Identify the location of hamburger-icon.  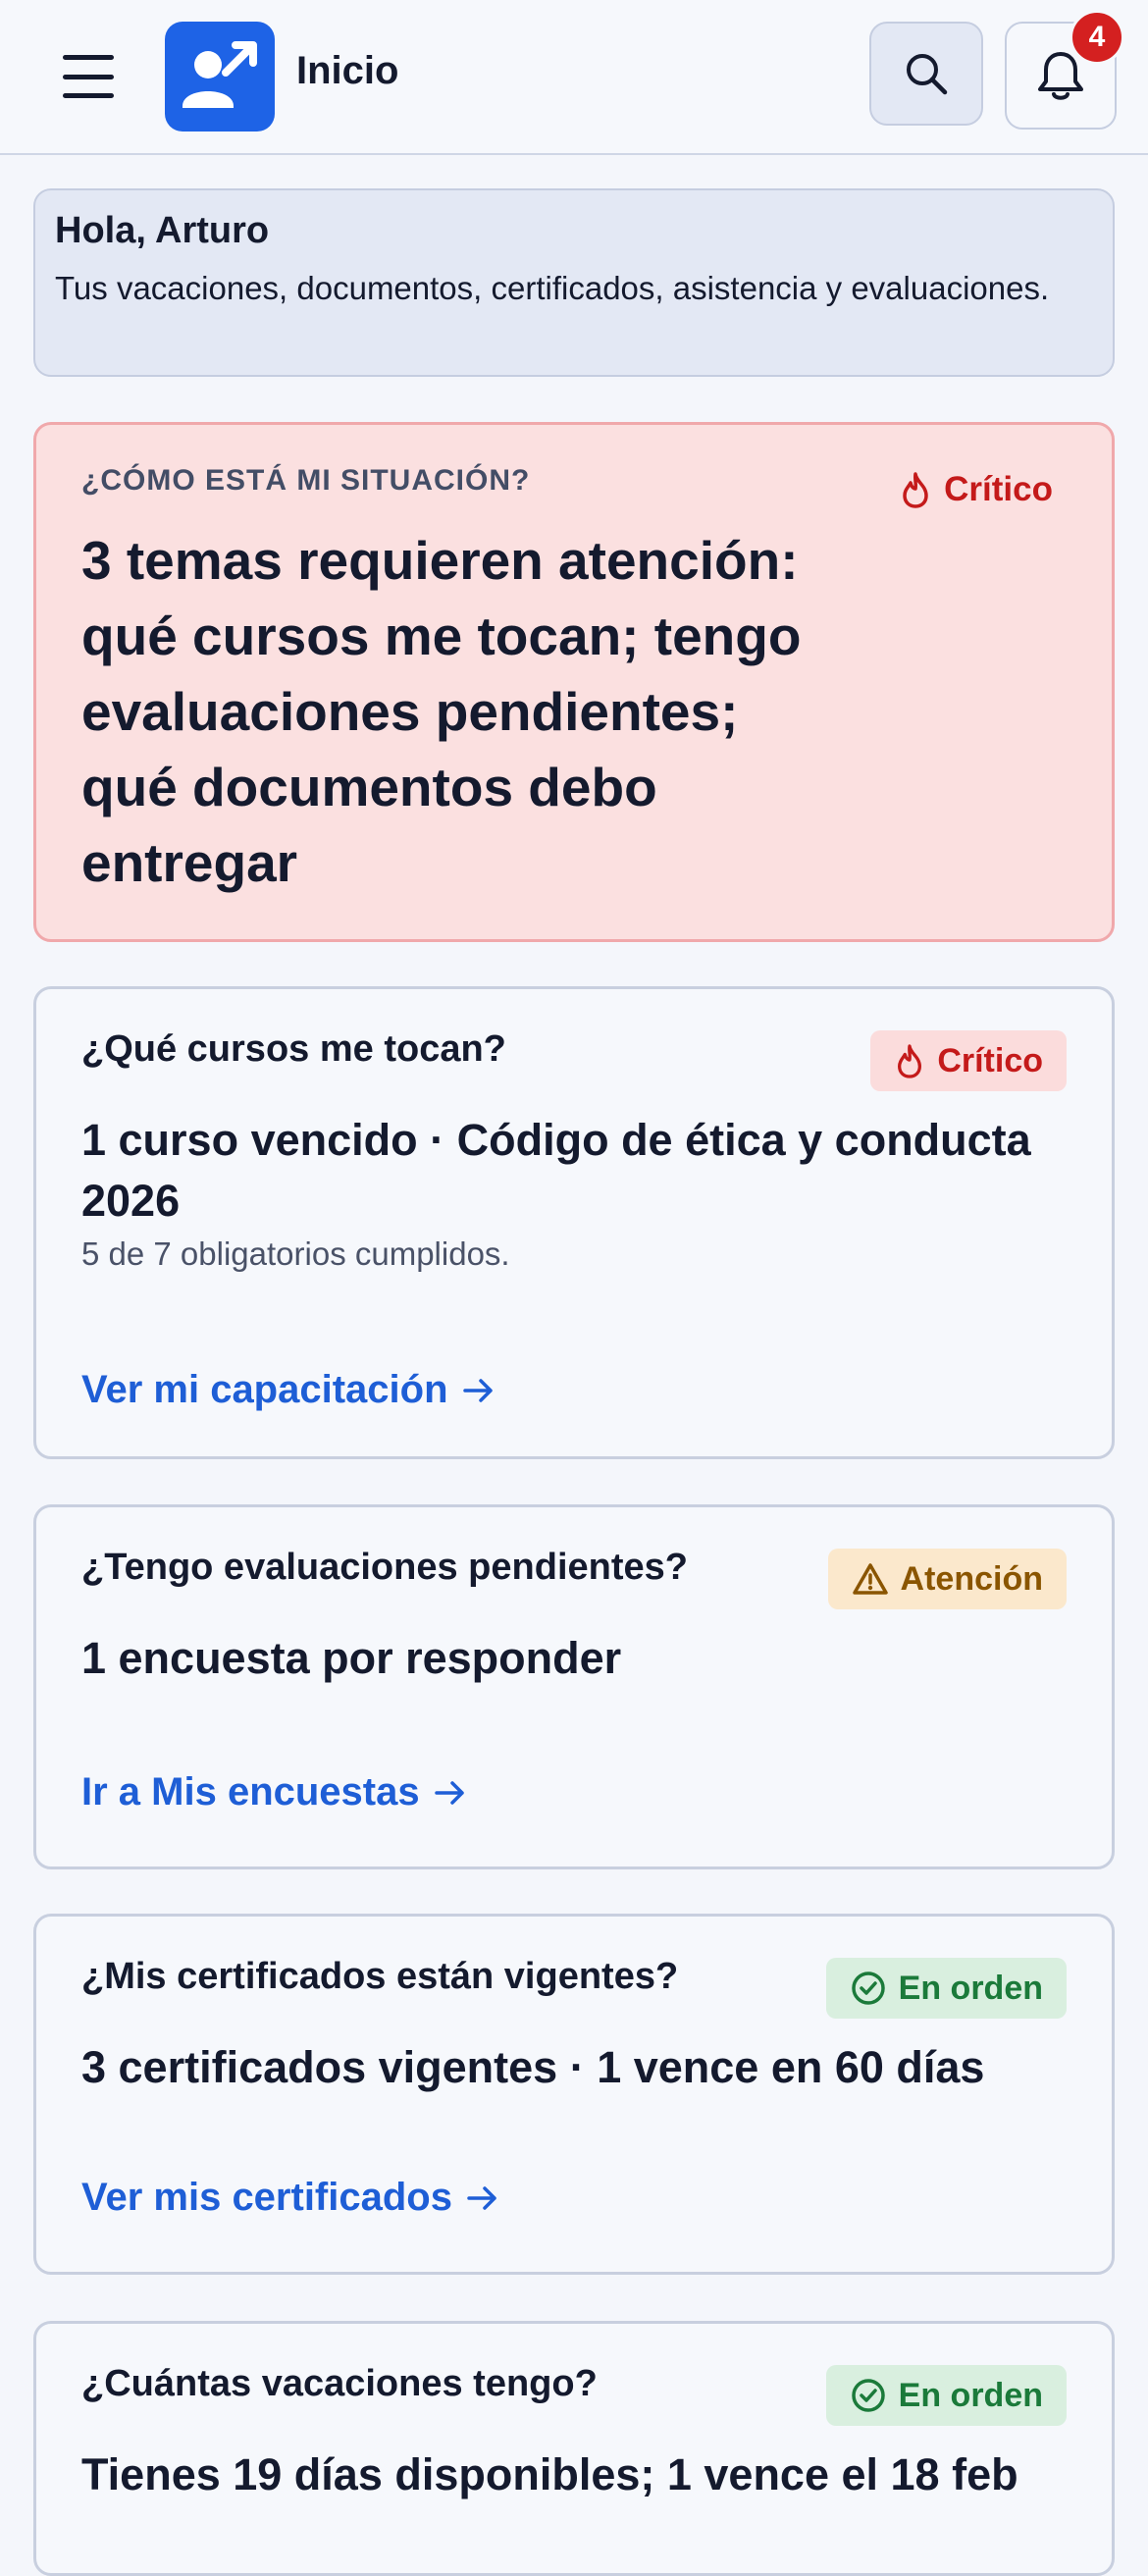
(88, 76).